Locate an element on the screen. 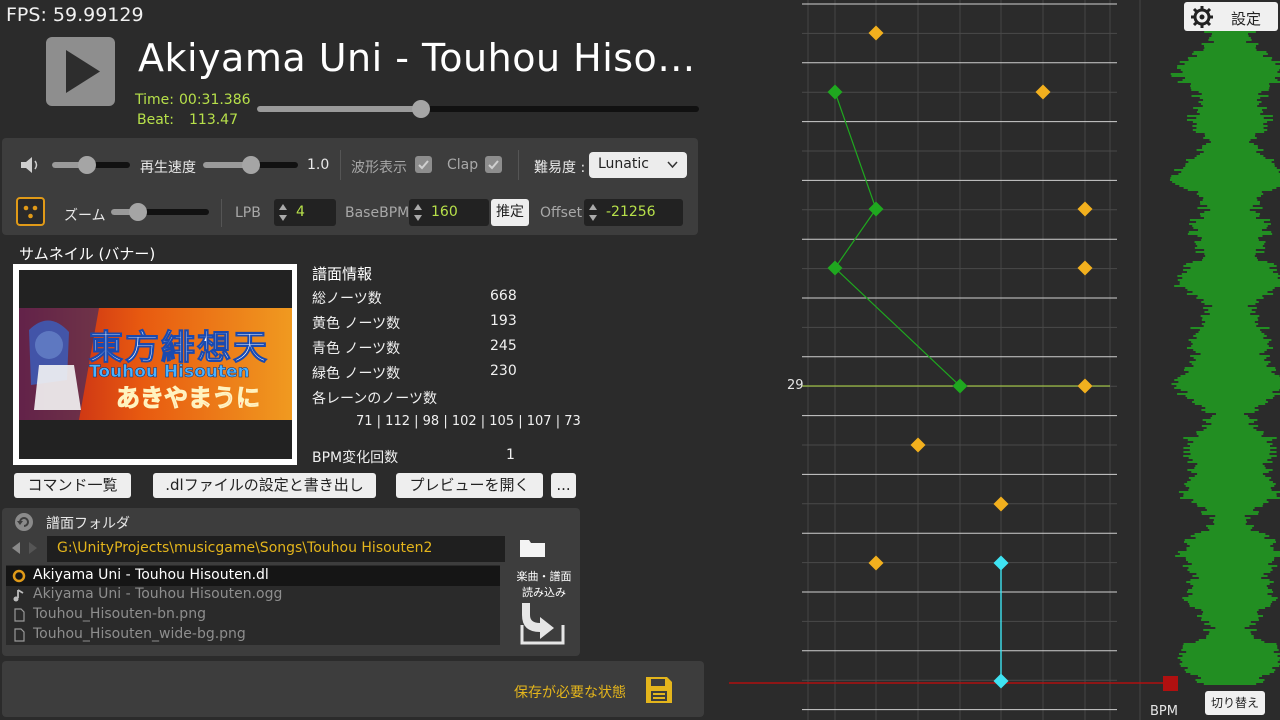 Image resolution: width=1280 pixels, height=720 pixels. banner-artist: あきやまうに is located at coordinates (188, 398).